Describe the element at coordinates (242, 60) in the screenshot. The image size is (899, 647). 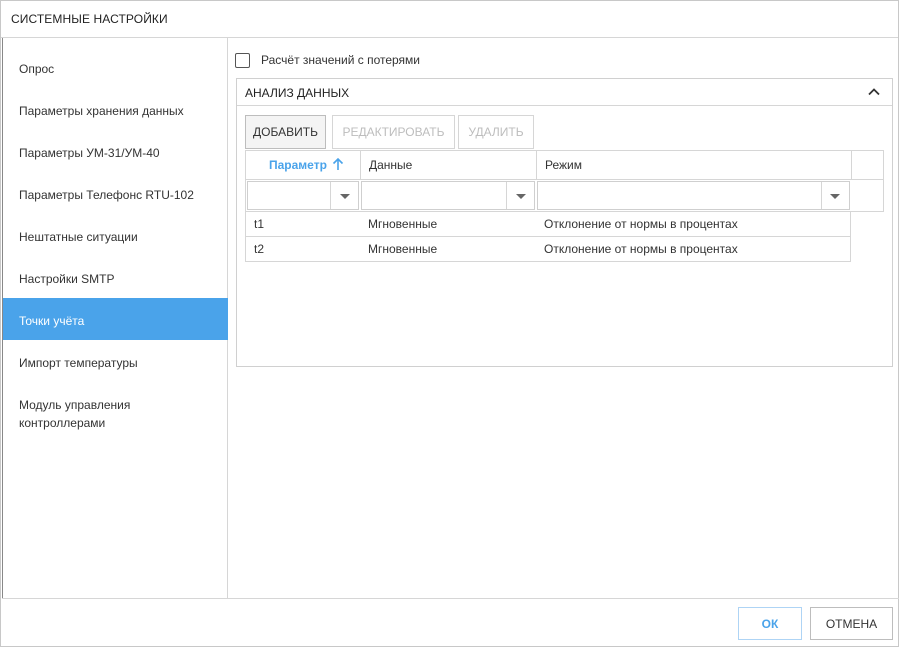
I see `loss-calculation-checkbox` at that location.